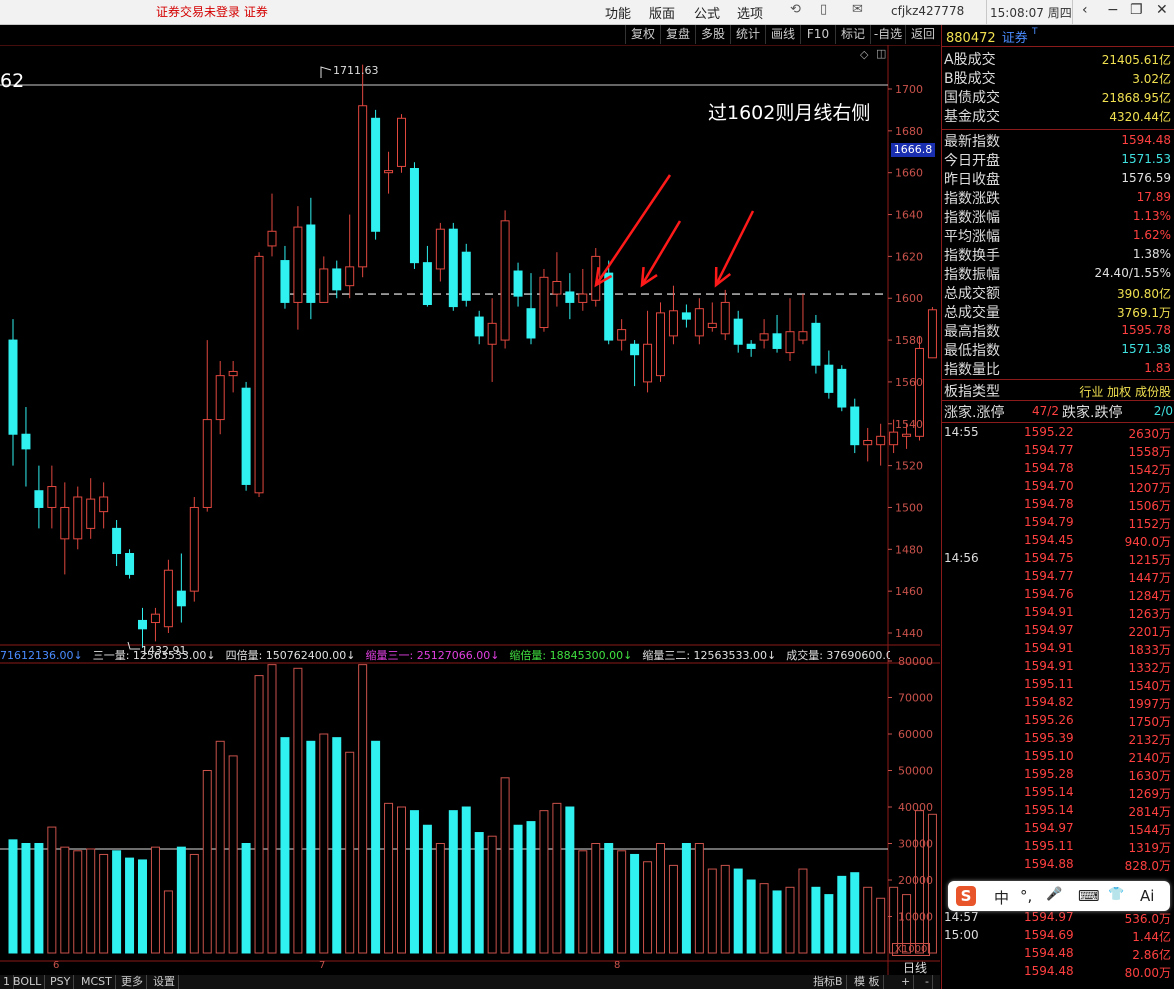 The image size is (1174, 989). I want to click on turnover-row: A股成交 21405.61亿, so click(1058, 58).